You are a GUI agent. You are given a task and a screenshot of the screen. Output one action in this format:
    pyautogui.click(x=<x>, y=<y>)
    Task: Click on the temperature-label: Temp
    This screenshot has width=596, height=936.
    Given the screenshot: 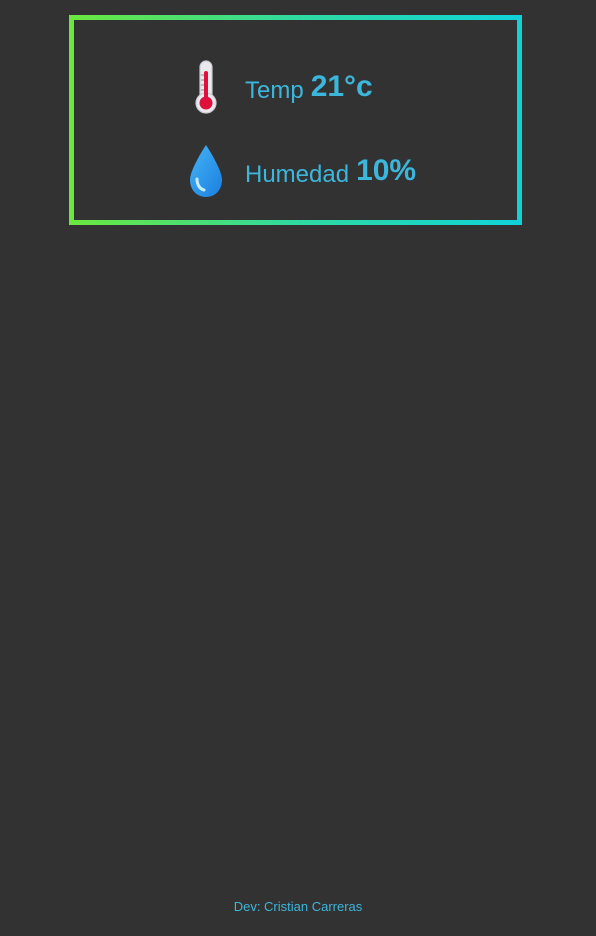 What is the action you would take?
    pyautogui.click(x=274, y=90)
    